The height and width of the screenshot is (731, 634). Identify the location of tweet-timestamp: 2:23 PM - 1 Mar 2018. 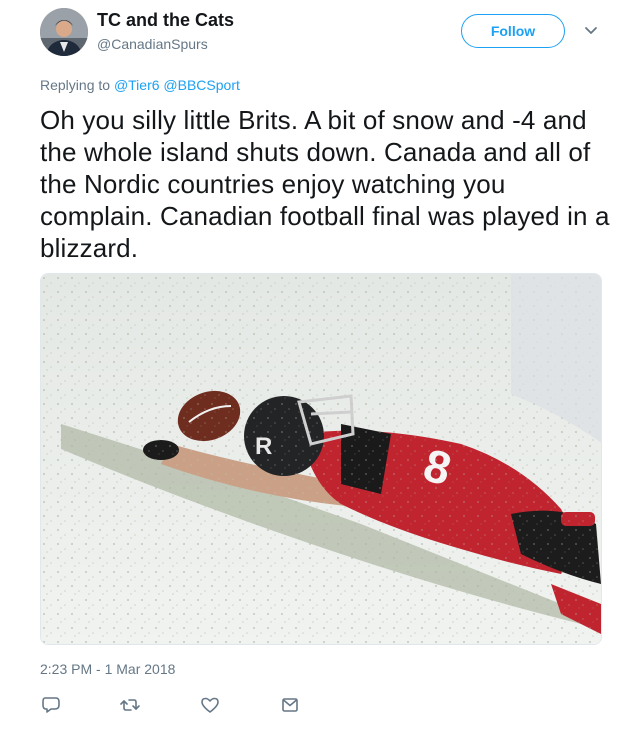
(107, 669).